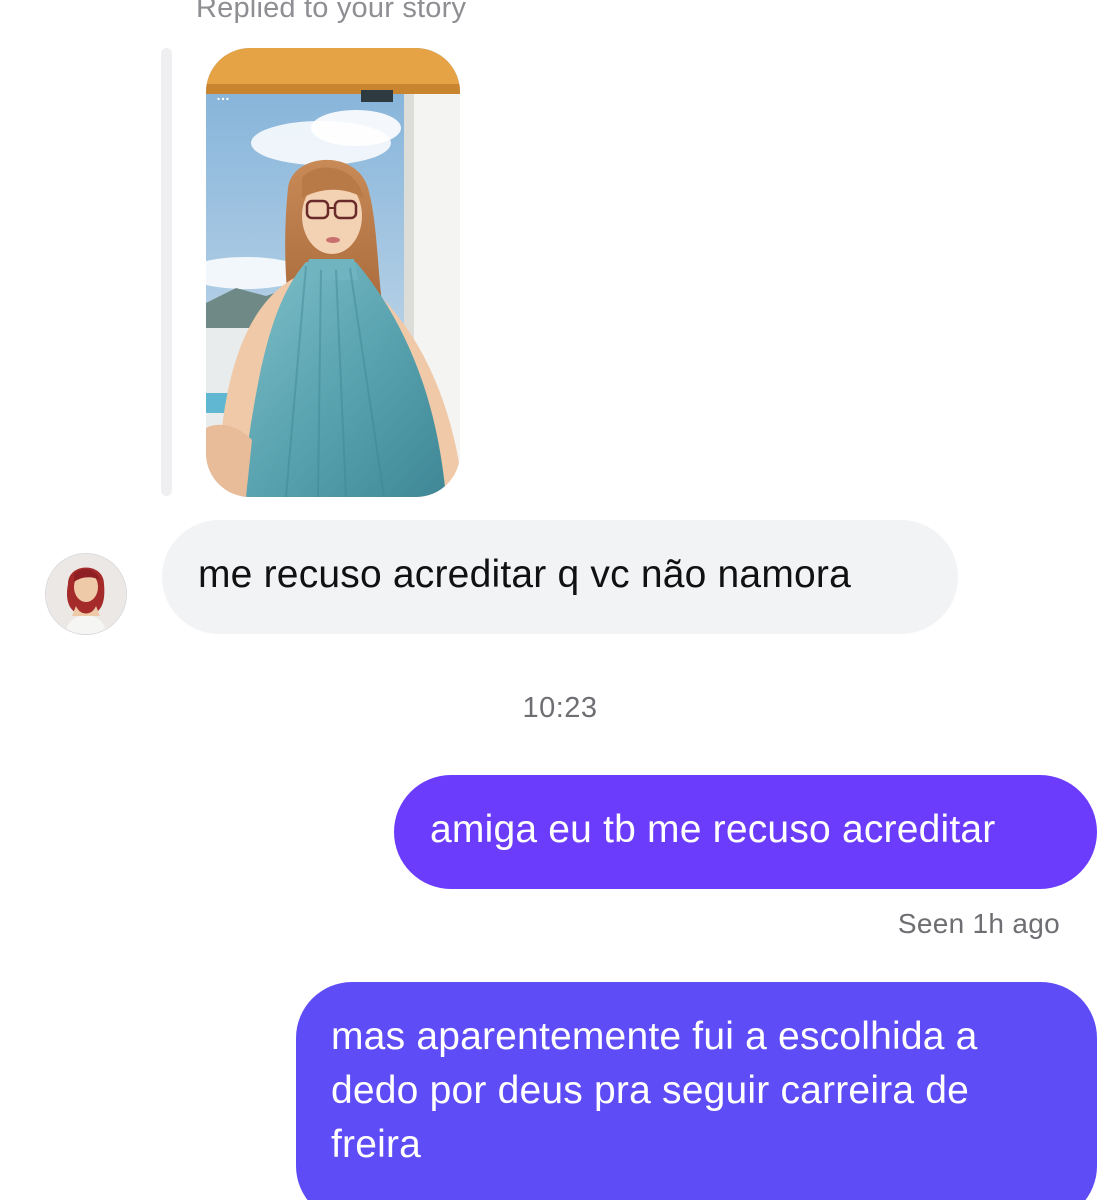  I want to click on reply-quote-bar, so click(166, 272).